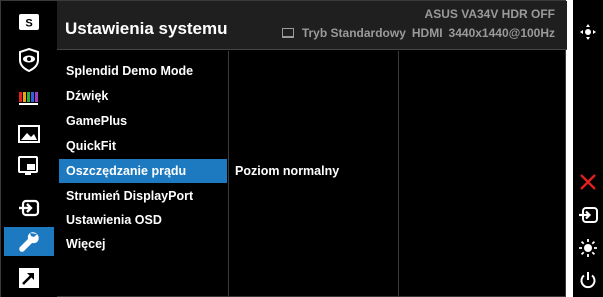  Describe the element at coordinates (143, 146) in the screenshot. I see `menu-item-quickfit: QuickFit` at that location.